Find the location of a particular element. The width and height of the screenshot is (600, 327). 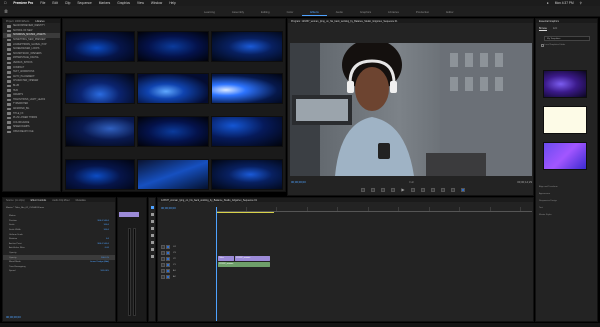

templates-dropdown: My Templates is located at coordinates (567, 38).